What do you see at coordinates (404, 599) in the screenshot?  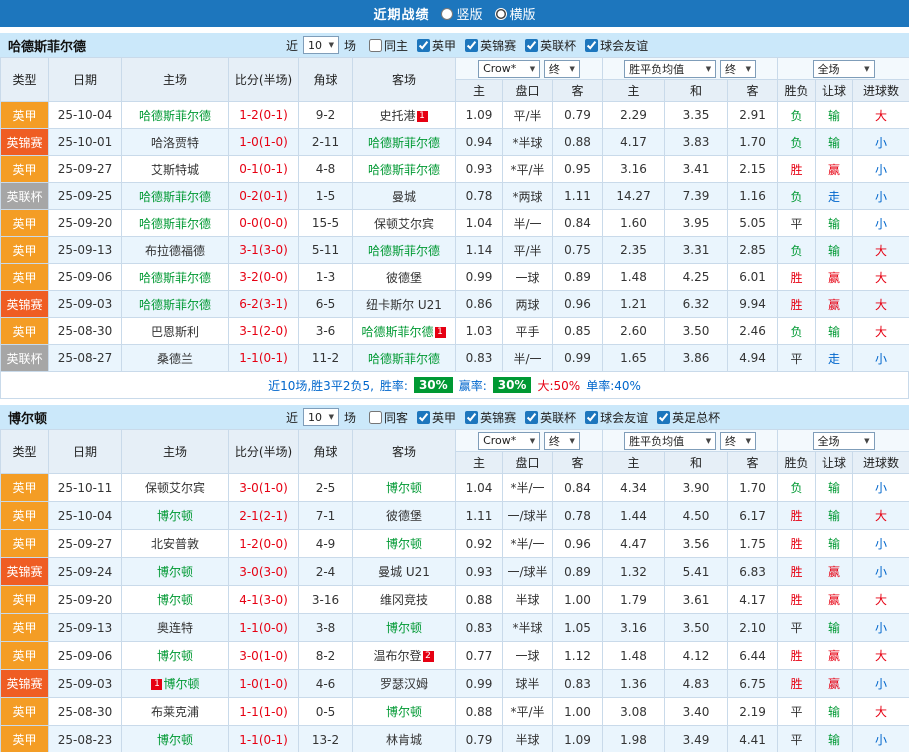 I see `away-team: 维冈竞技` at bounding box center [404, 599].